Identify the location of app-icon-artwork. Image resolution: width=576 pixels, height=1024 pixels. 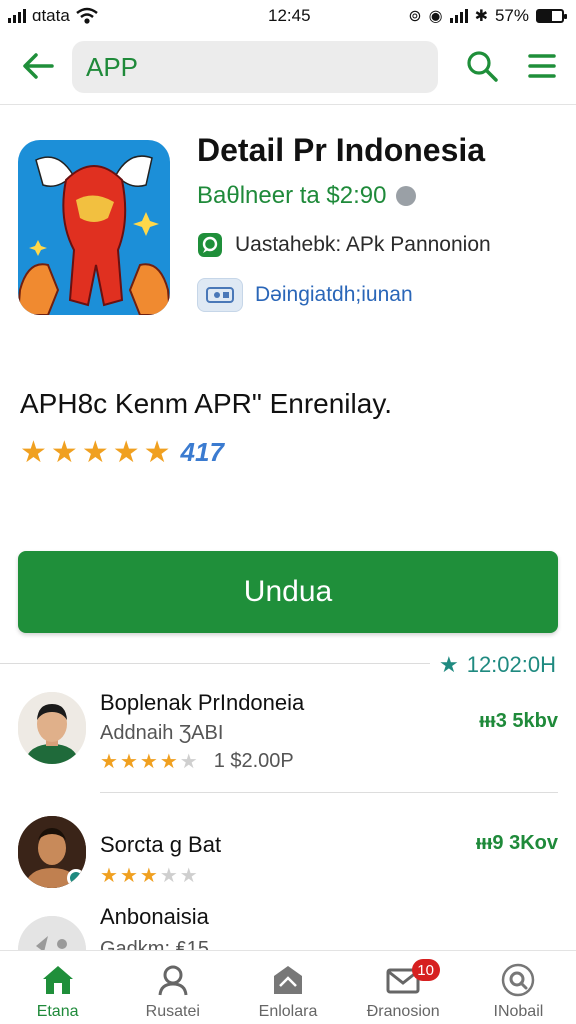
(94, 227).